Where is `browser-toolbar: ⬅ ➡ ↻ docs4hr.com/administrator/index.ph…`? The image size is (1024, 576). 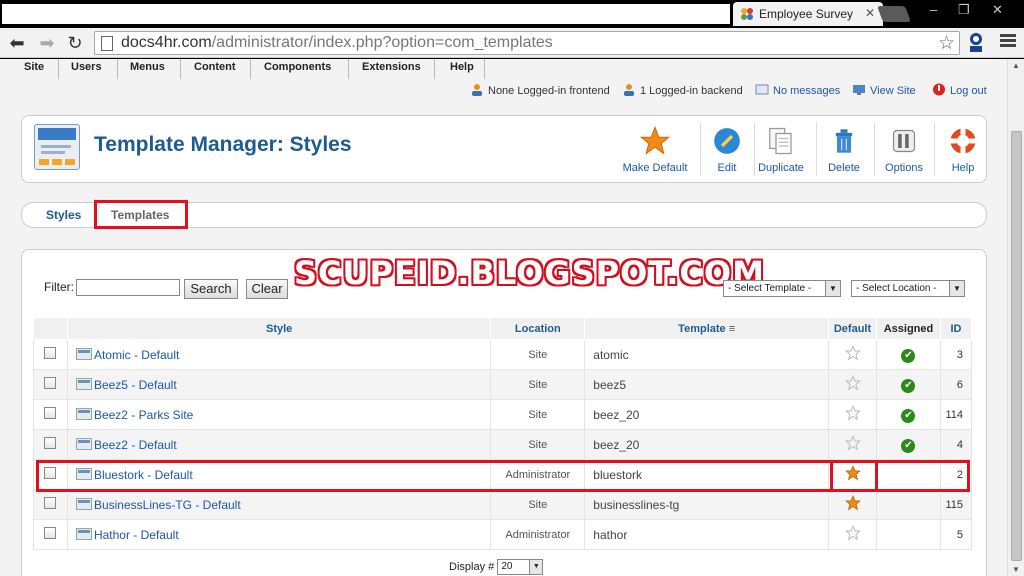
browser-toolbar: ⬅ ➡ ↻ docs4hr.com/administrator/index.ph… is located at coordinates (512, 43).